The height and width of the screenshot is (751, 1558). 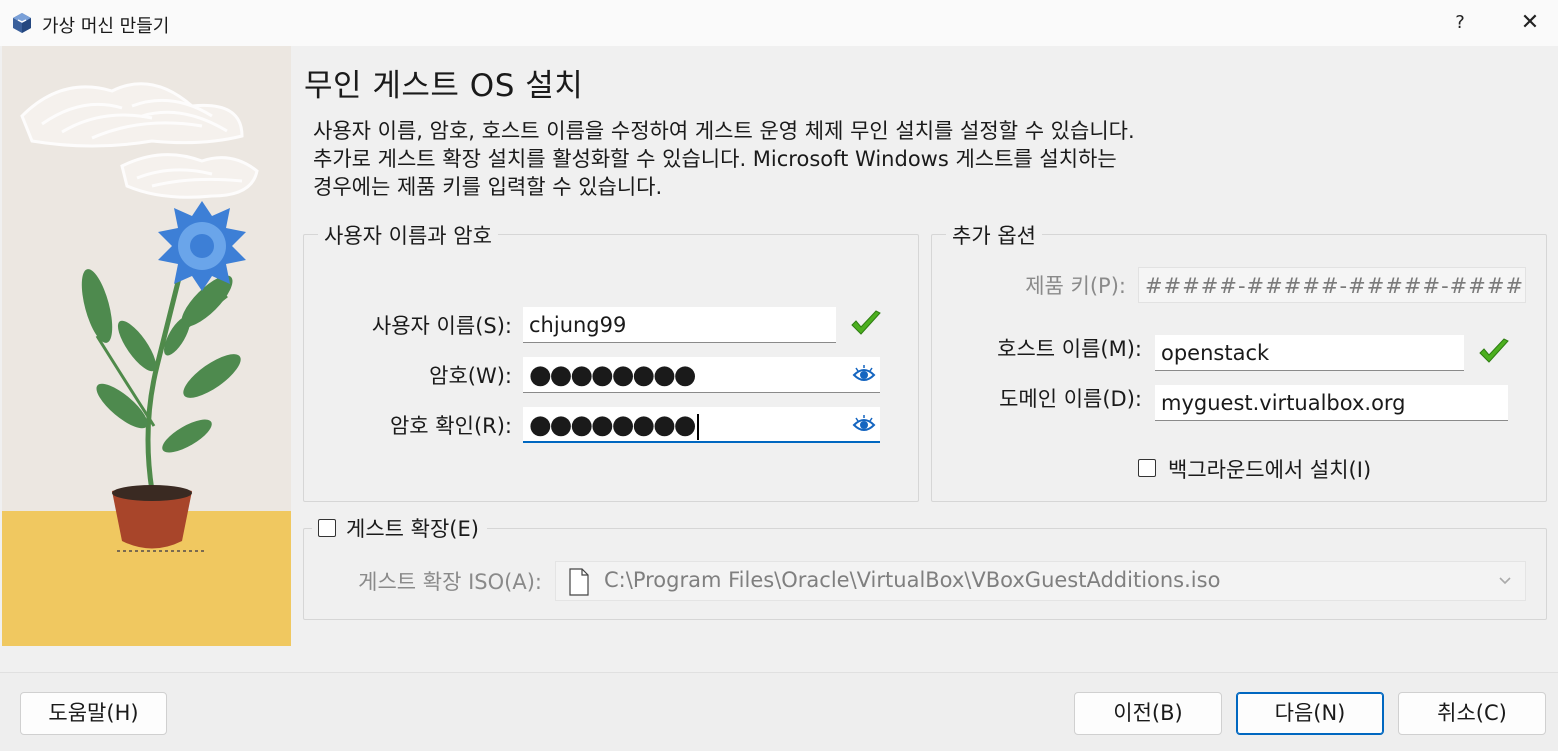 I want to click on hostname-valid-check-icon, so click(x=1494, y=350).